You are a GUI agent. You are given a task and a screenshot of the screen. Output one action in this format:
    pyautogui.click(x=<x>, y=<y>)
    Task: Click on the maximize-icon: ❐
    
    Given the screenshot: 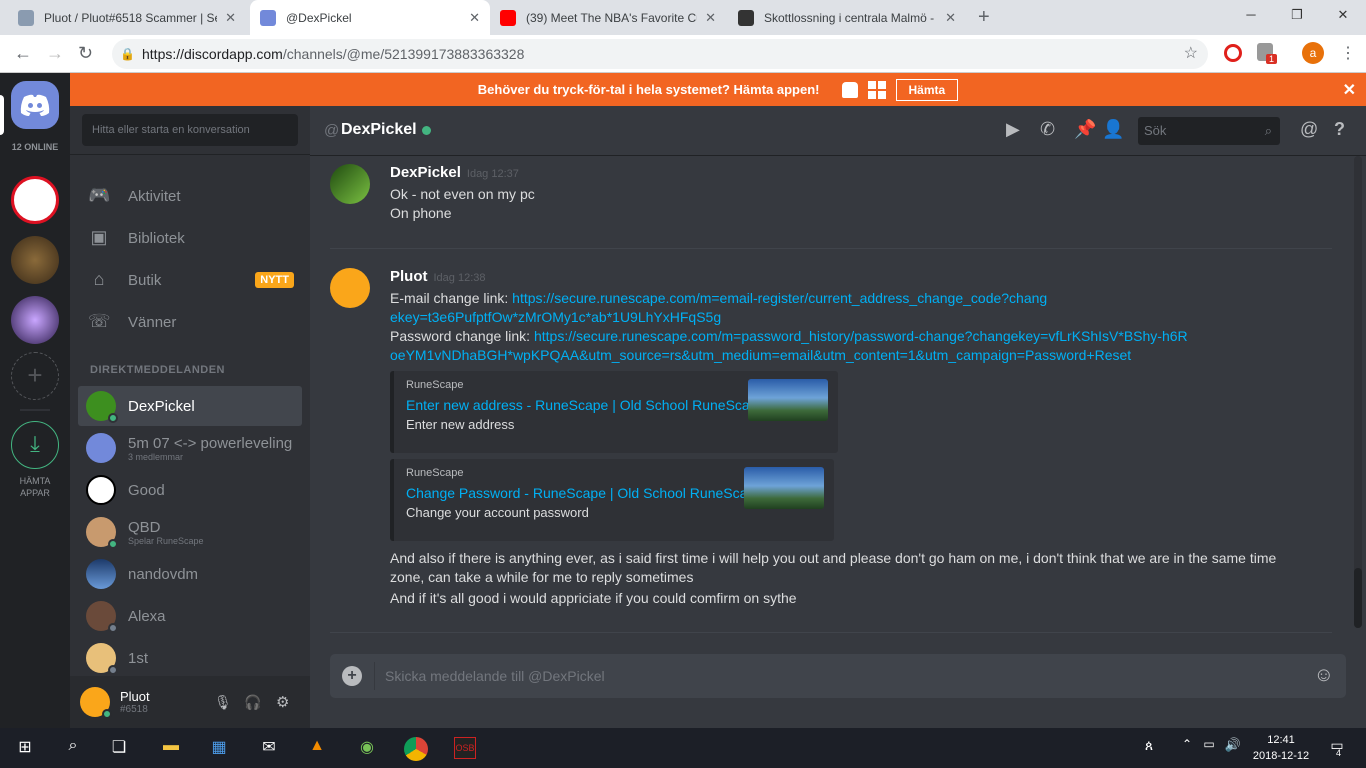 What is the action you would take?
    pyautogui.click(x=1297, y=15)
    